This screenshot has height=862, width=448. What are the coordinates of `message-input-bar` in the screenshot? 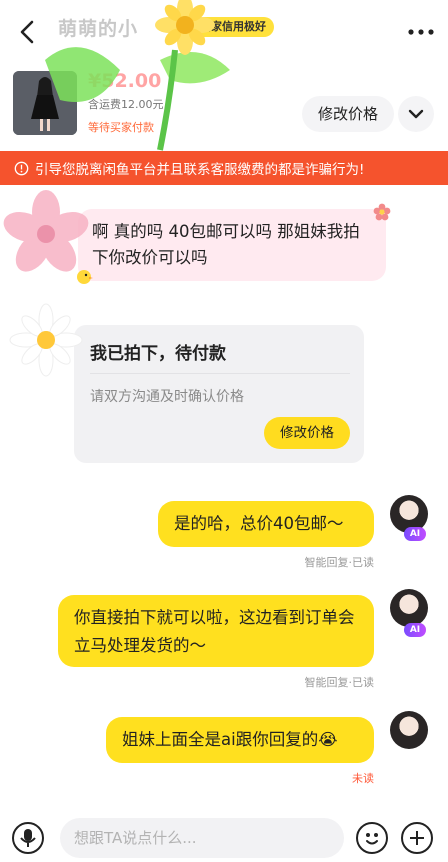 It's located at (224, 834).